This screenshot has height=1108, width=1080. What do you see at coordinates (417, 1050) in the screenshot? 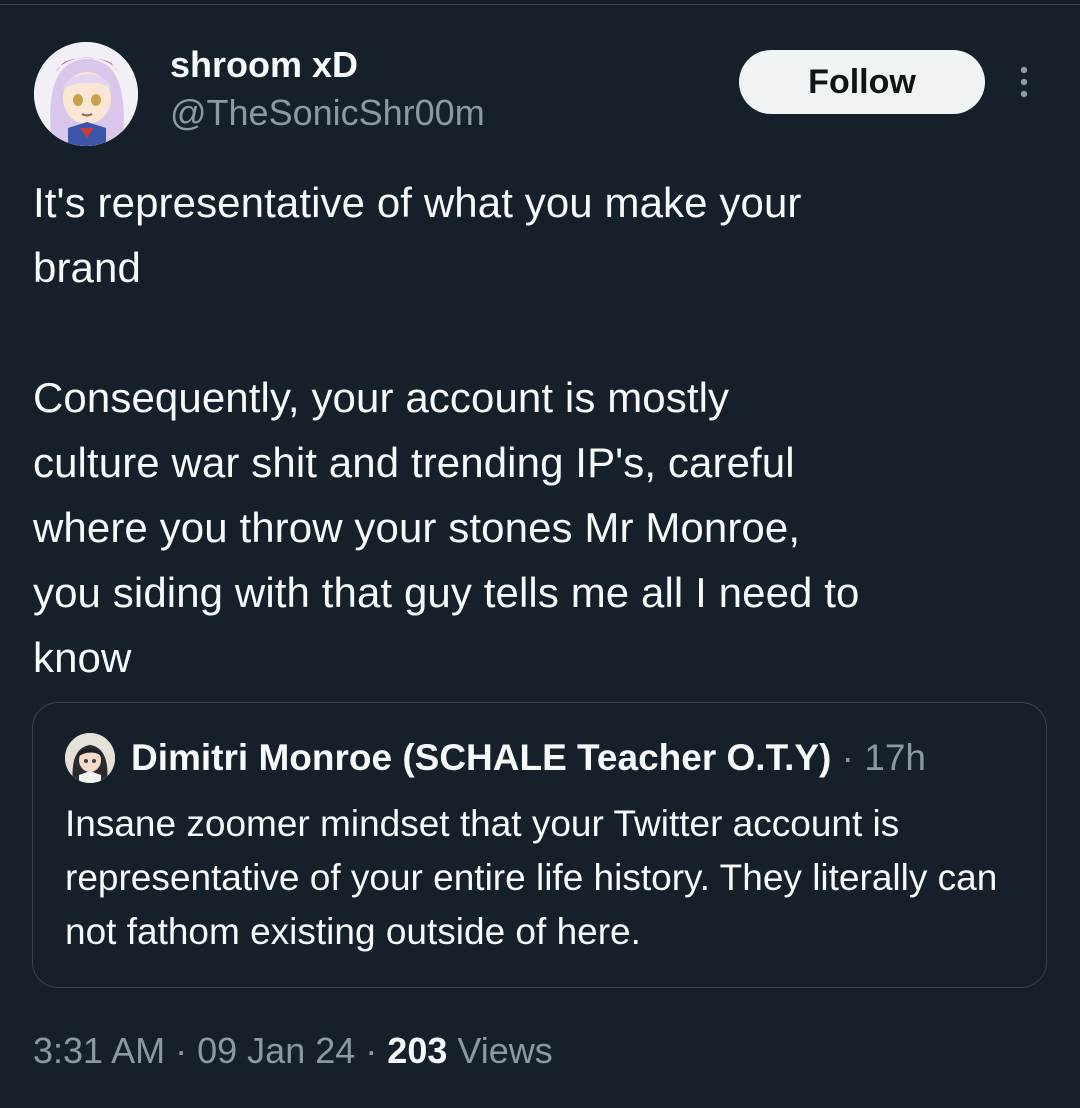
I see `views-count: 203` at bounding box center [417, 1050].